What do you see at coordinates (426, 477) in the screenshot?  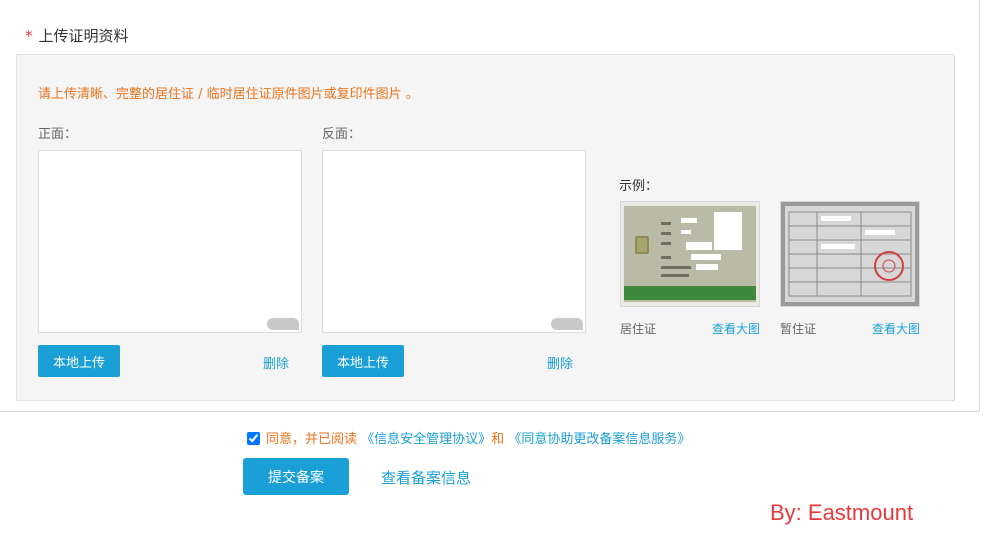 I see `view-record-info-link: 查看备案信息` at bounding box center [426, 477].